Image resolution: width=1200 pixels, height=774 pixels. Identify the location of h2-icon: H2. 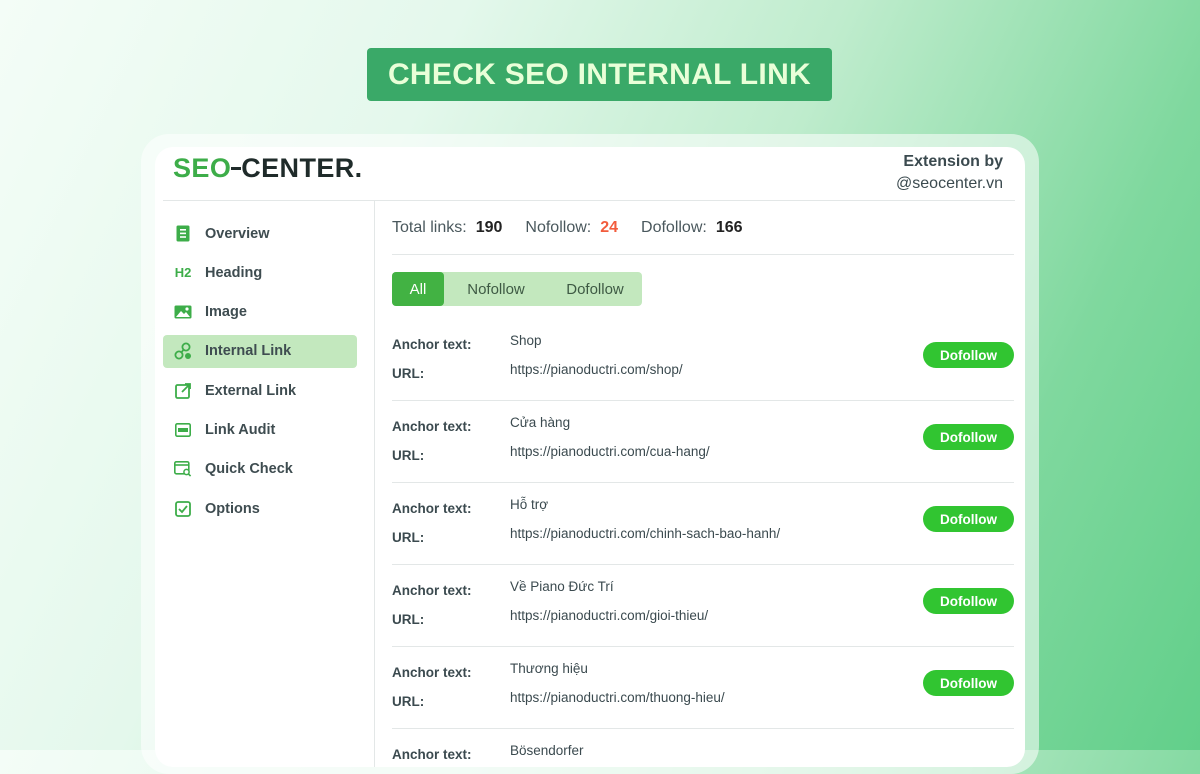
(183, 273).